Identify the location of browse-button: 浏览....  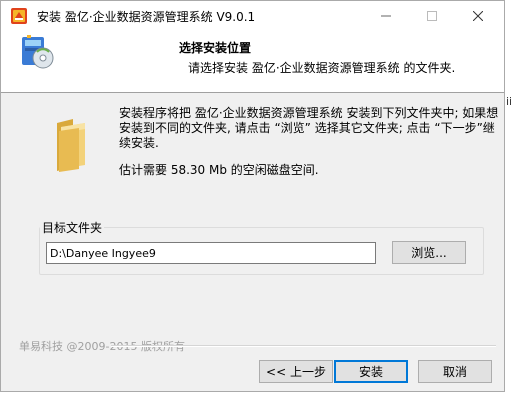
(429, 252).